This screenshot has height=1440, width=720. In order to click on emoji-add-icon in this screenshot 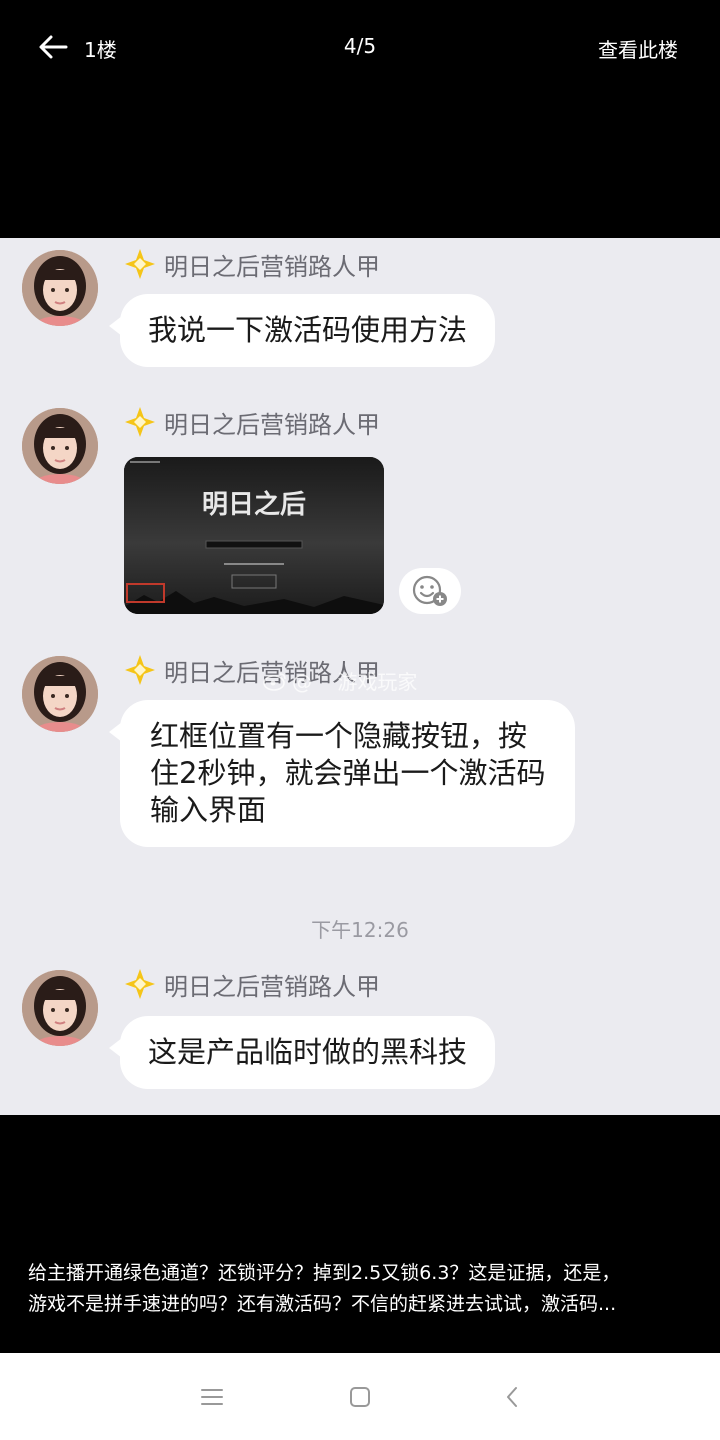, I will do `click(429, 590)`.